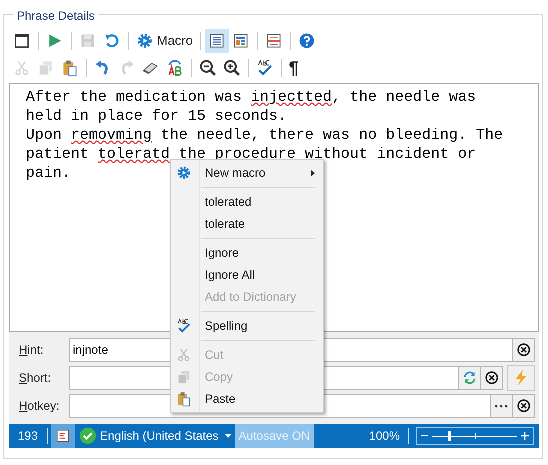 The height and width of the screenshot is (465, 548). What do you see at coordinates (35, 378) in the screenshot?
I see `field-label: Short:` at bounding box center [35, 378].